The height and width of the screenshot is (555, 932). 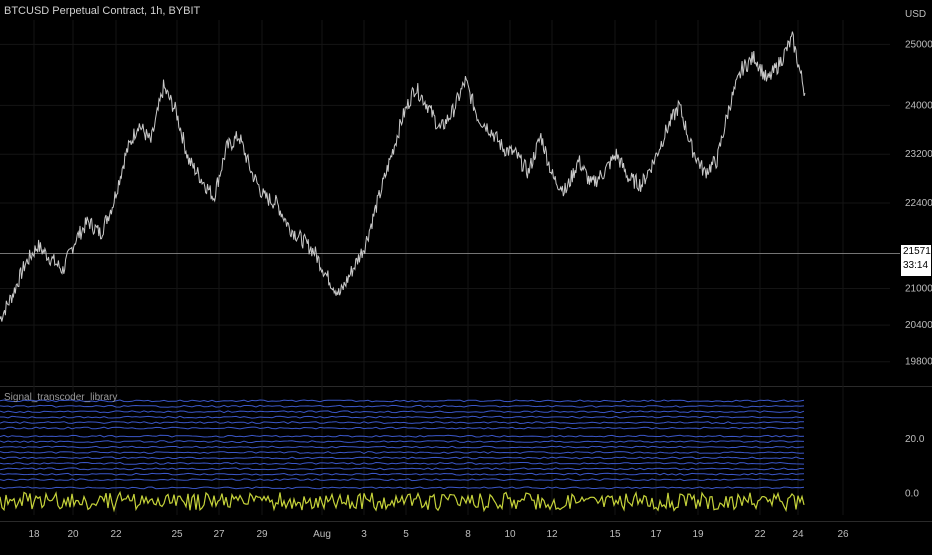 I want to click on currency-label: USD, so click(x=915, y=14).